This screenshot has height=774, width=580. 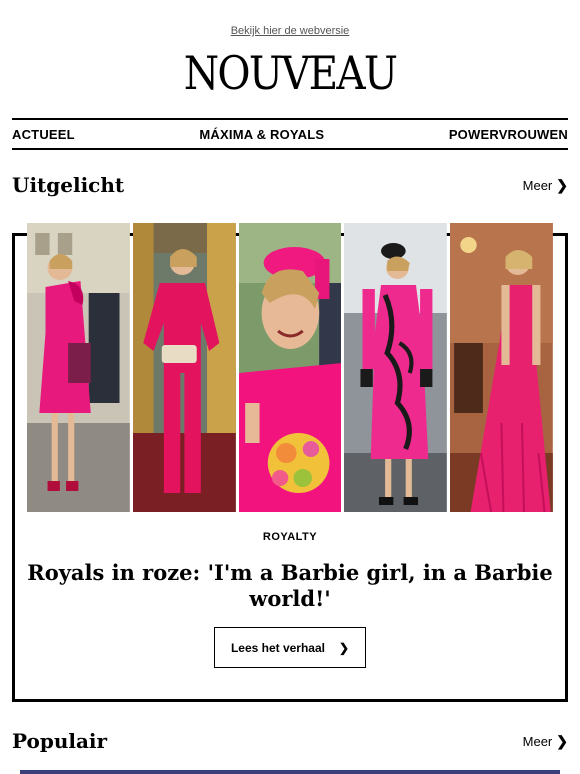 I want to click on photo-pink-pantsuit, so click(x=184, y=367).